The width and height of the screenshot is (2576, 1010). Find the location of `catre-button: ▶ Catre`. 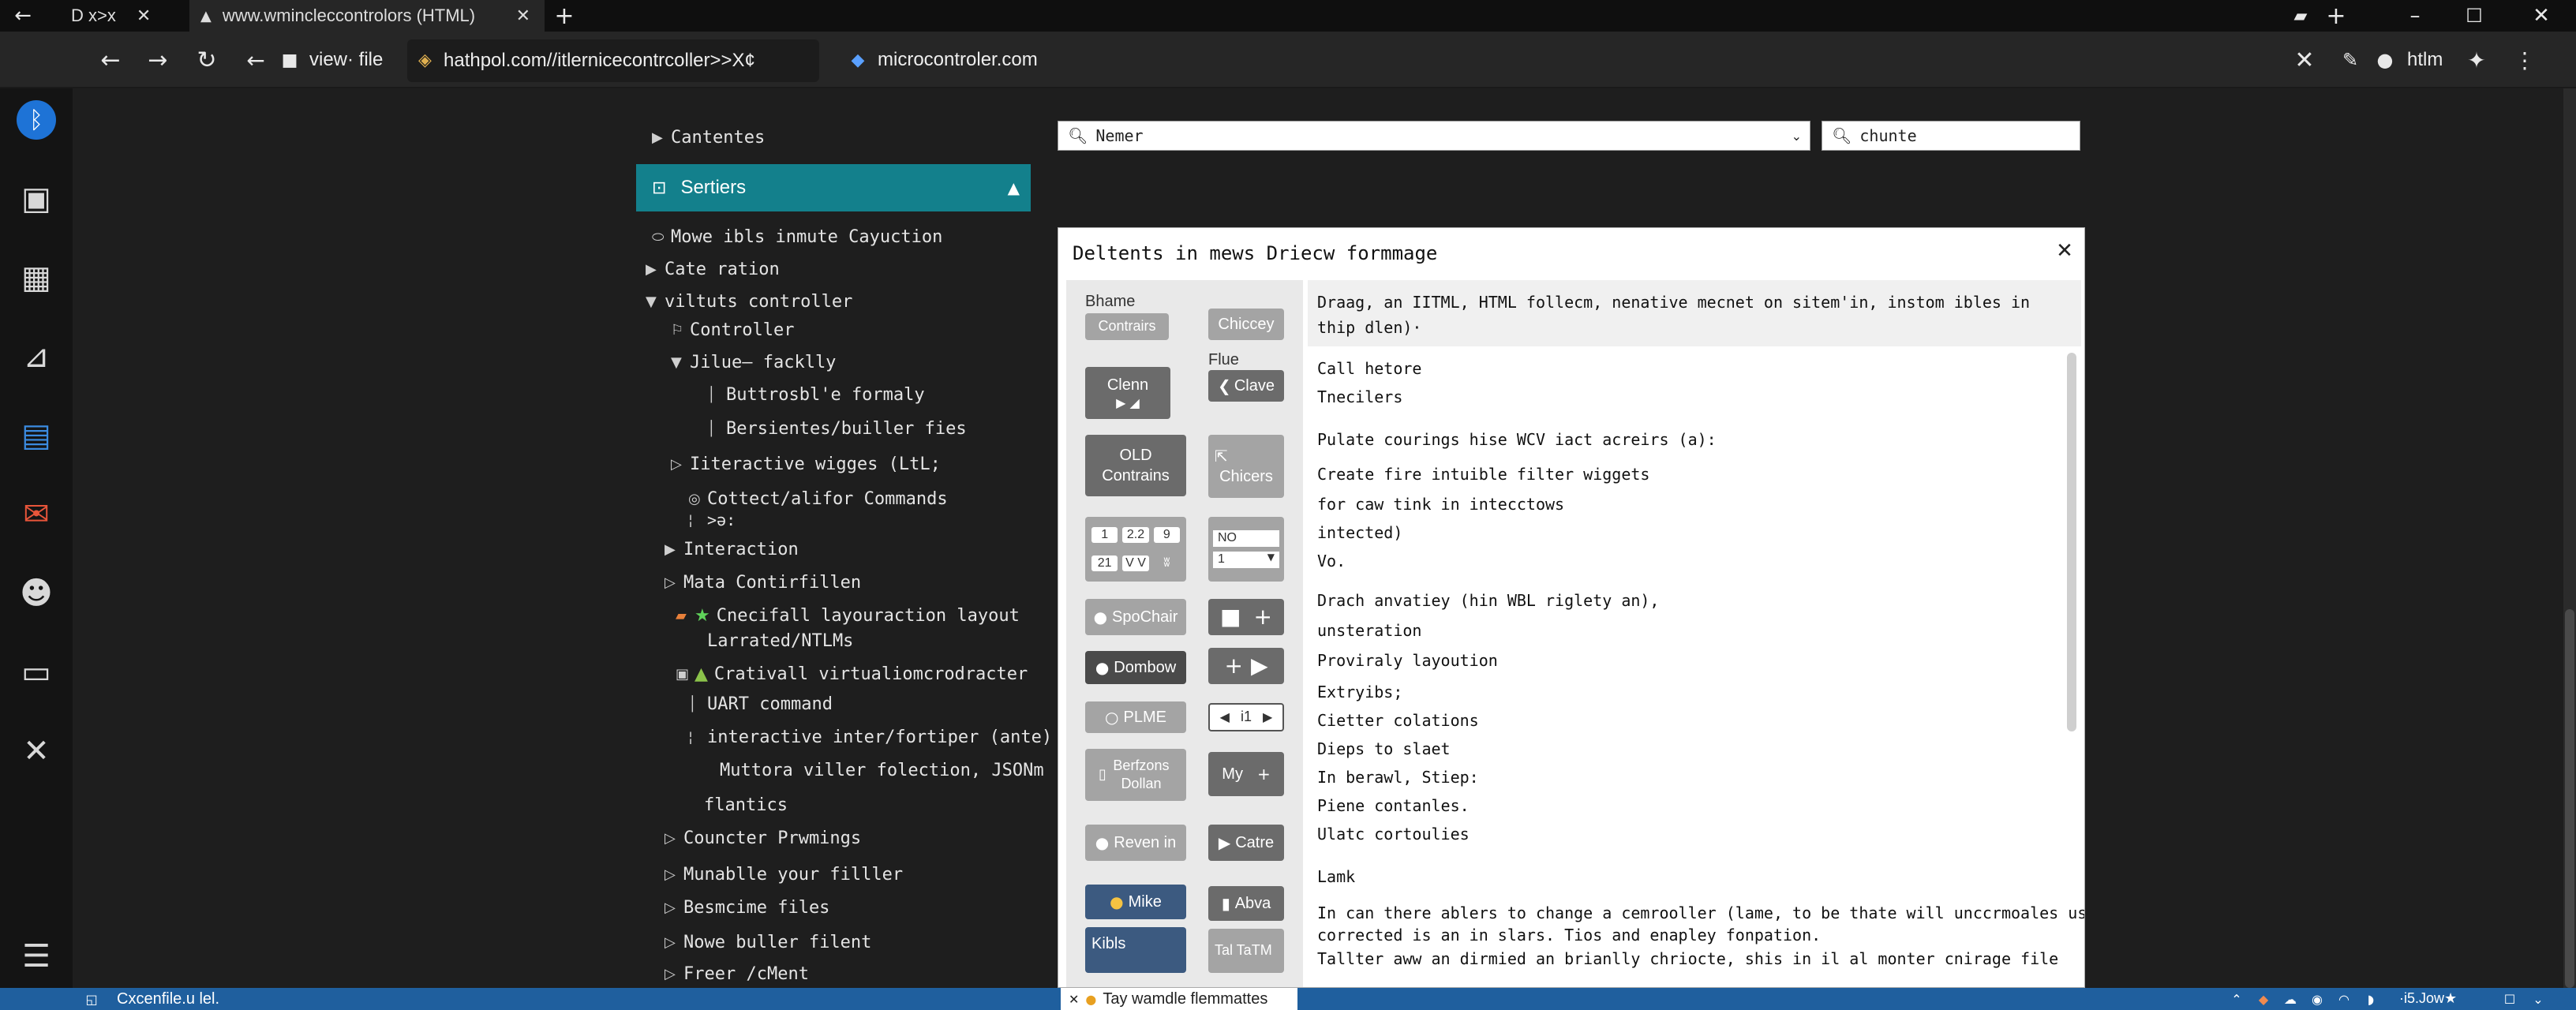

catre-button: ▶ Catre is located at coordinates (1246, 843).